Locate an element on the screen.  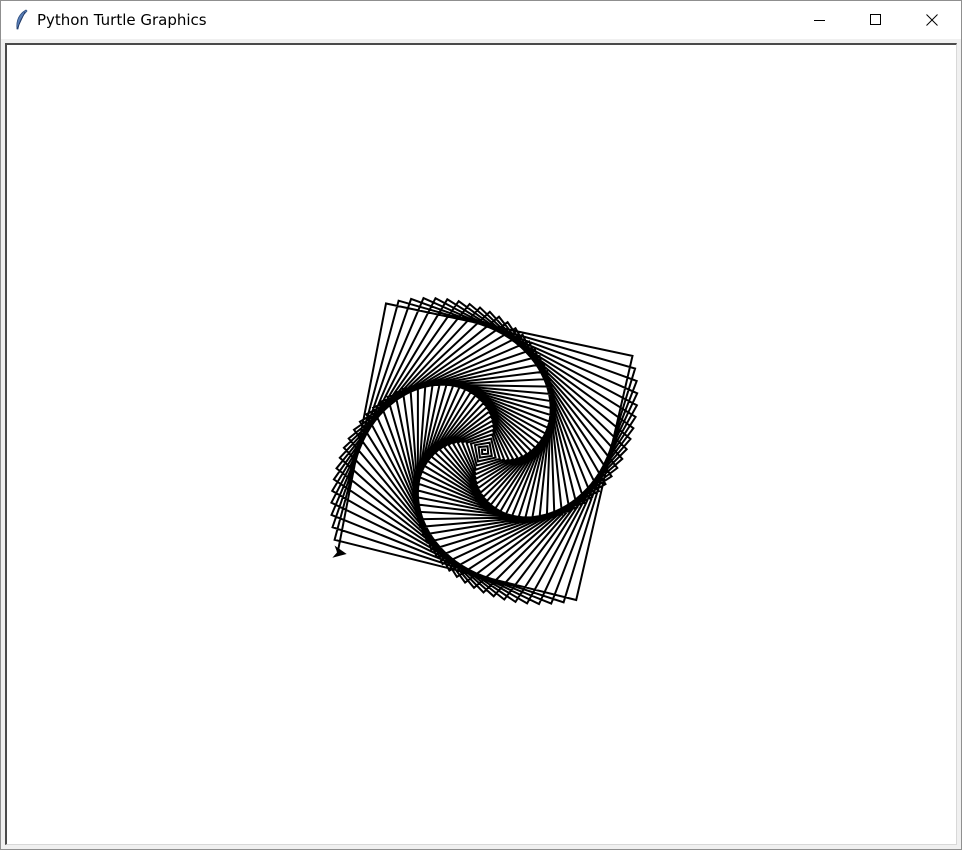
maximize-icon is located at coordinates (876, 20).